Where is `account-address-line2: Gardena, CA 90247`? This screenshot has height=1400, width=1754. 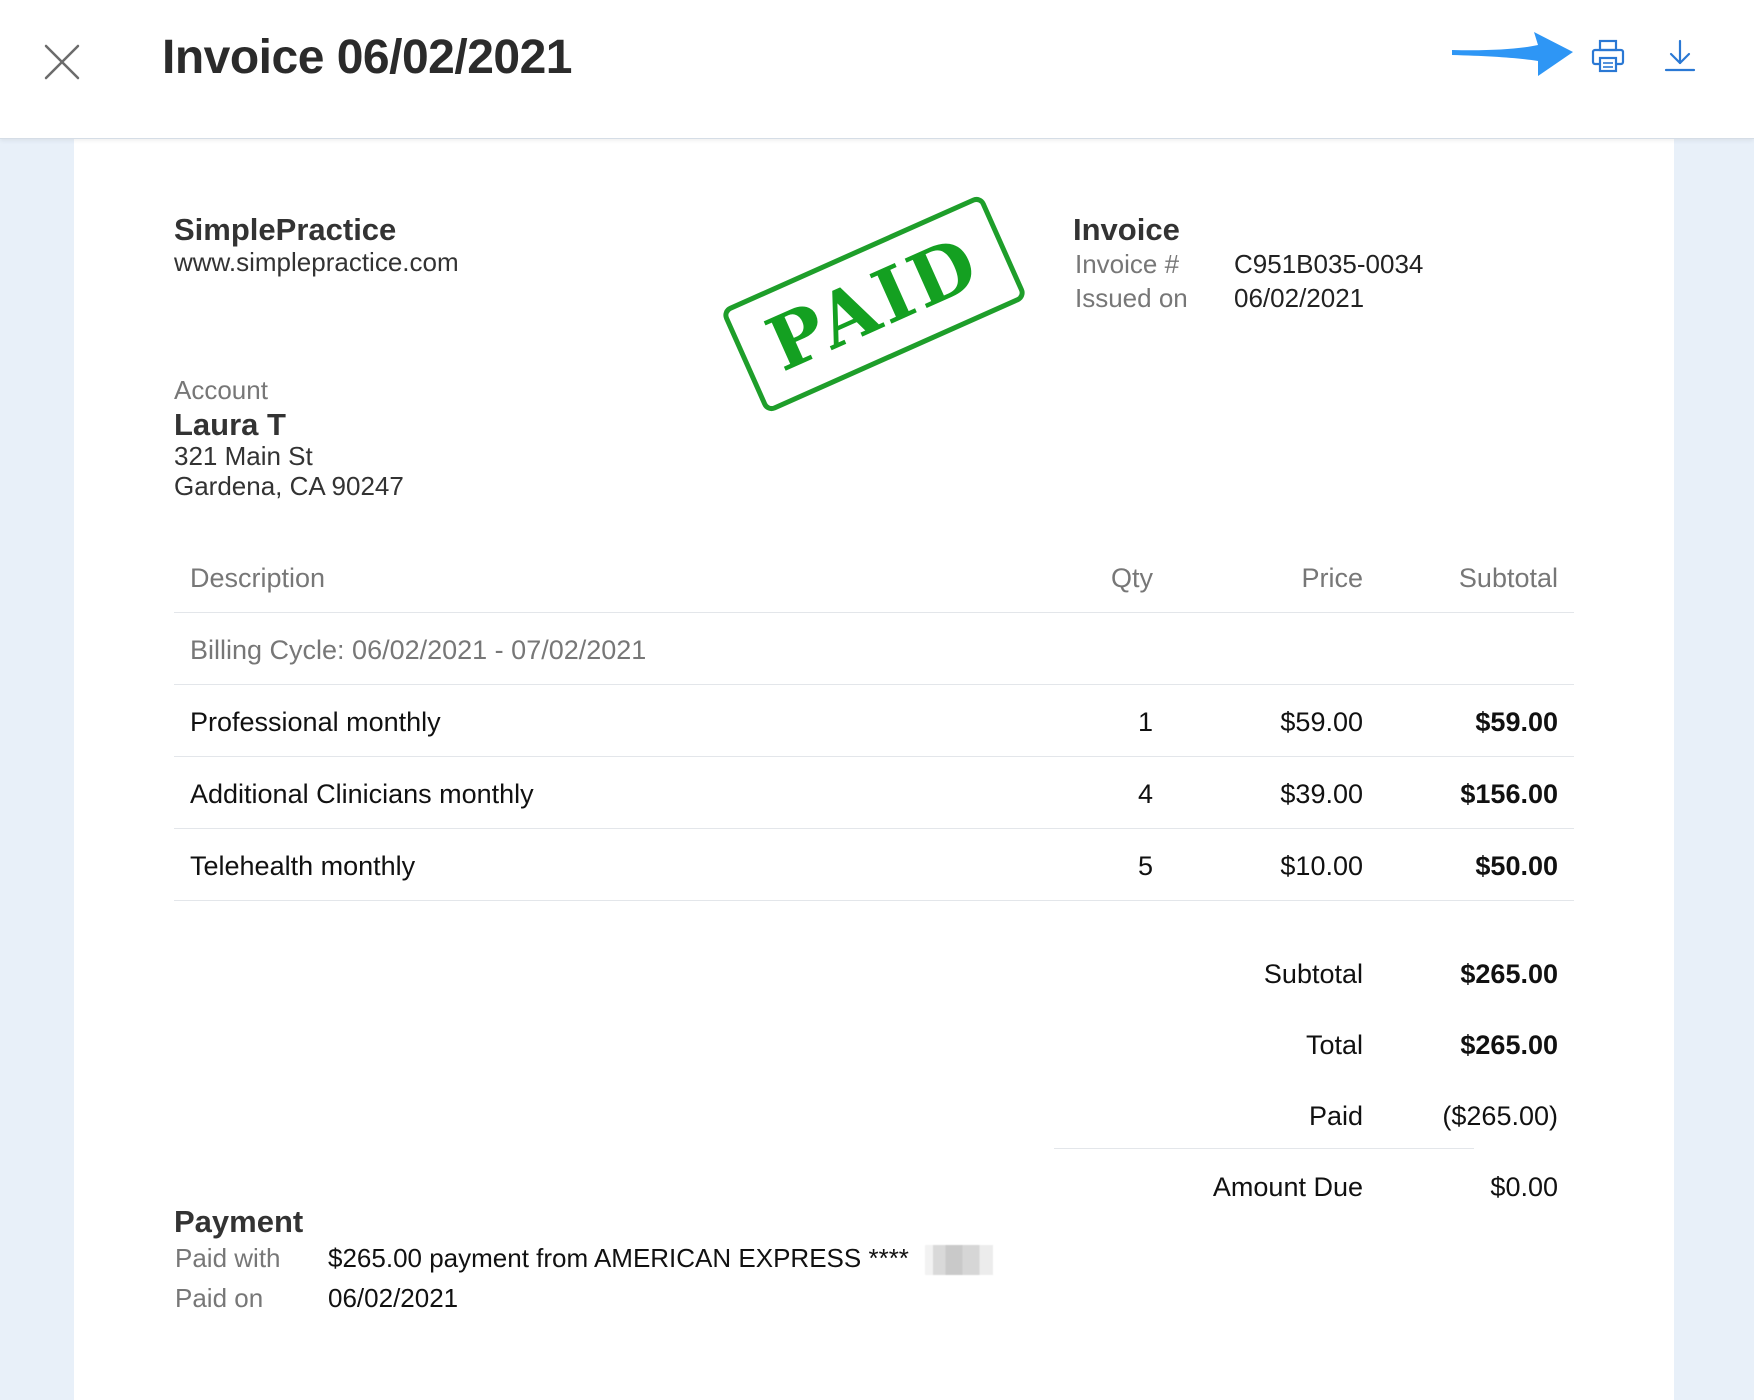 account-address-line2: Gardena, CA 90247 is located at coordinates (289, 486).